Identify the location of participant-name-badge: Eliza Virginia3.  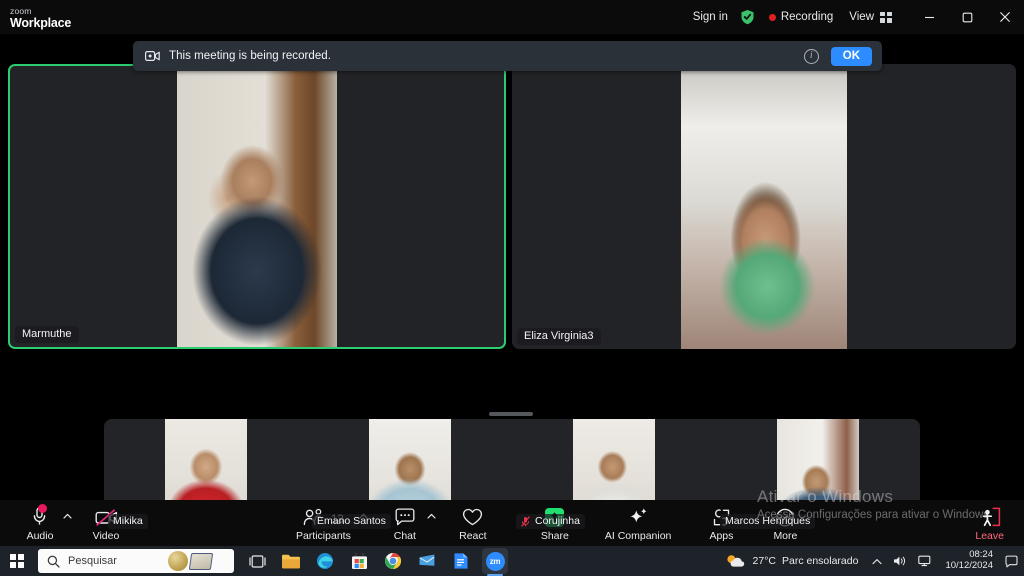
(559, 336).